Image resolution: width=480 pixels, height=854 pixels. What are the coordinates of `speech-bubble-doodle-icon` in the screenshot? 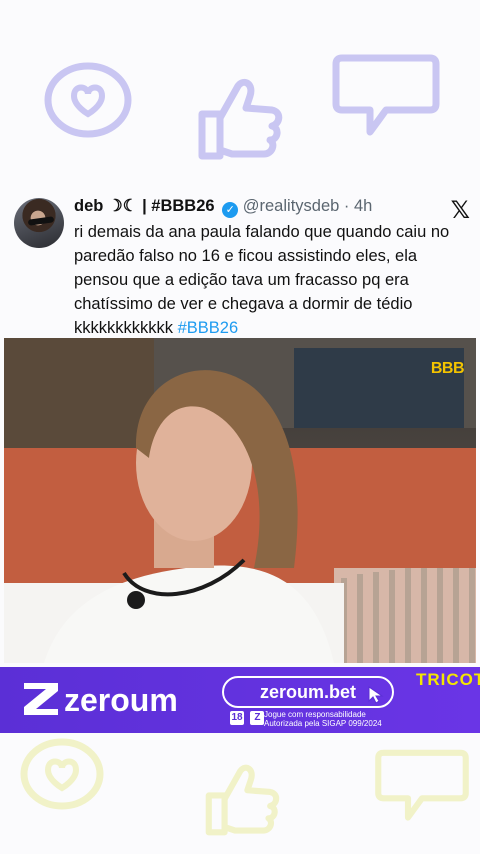 It's located at (386, 95).